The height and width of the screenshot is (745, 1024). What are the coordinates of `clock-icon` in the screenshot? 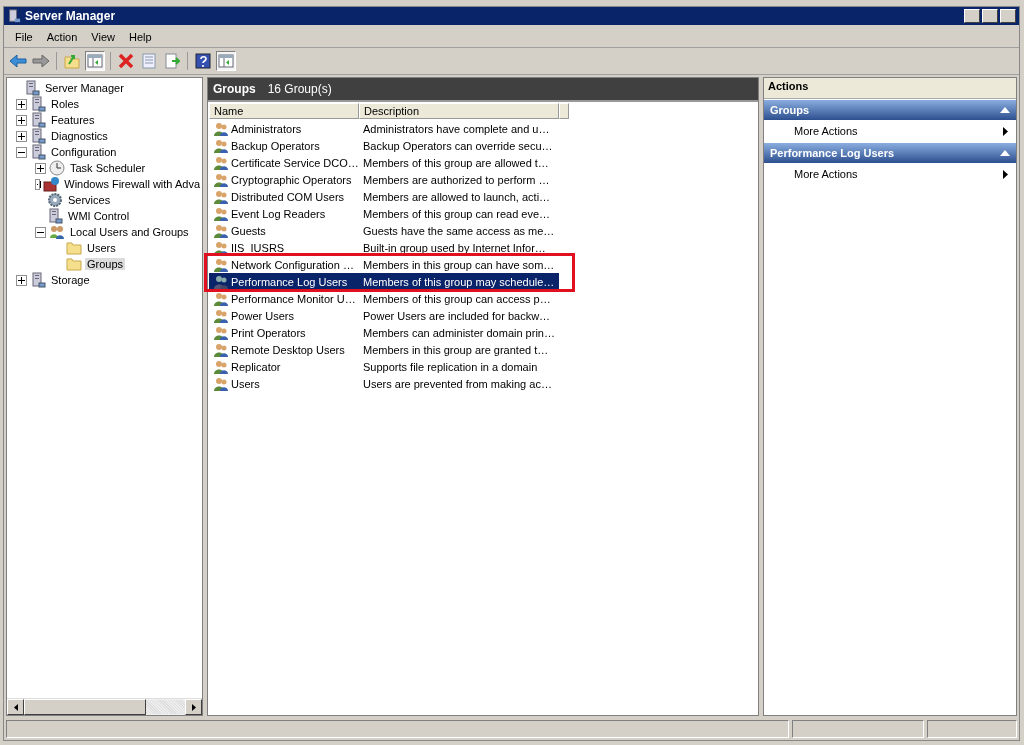 It's located at (57, 168).